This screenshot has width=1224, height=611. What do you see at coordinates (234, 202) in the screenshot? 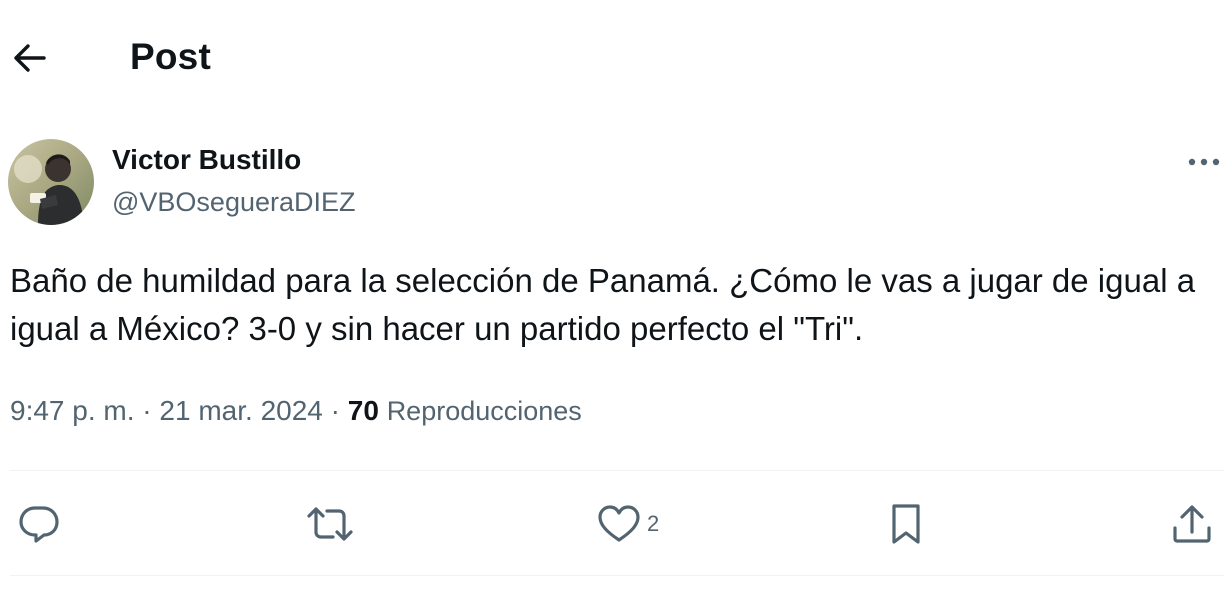
I see `author-handle: @VBOsegueraDIEZ` at bounding box center [234, 202].